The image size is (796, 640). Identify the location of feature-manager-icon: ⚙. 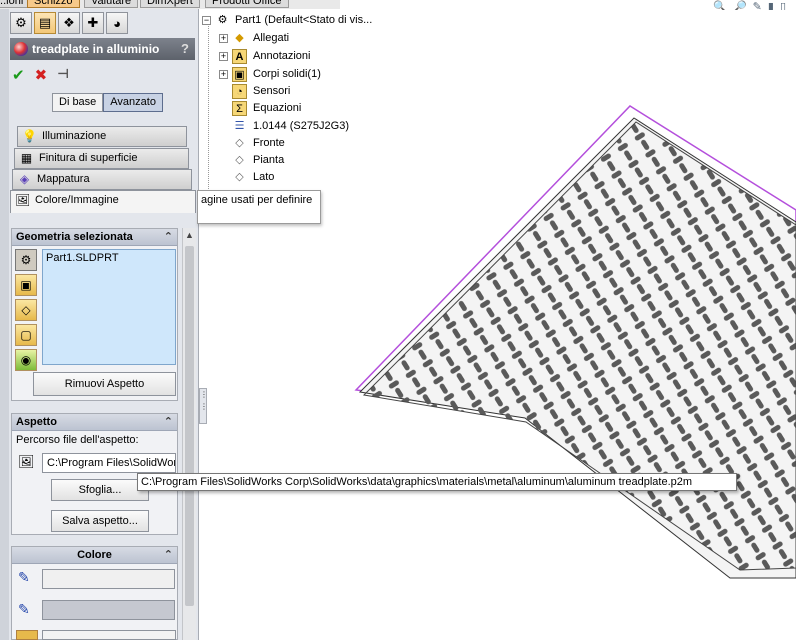
(21, 23).